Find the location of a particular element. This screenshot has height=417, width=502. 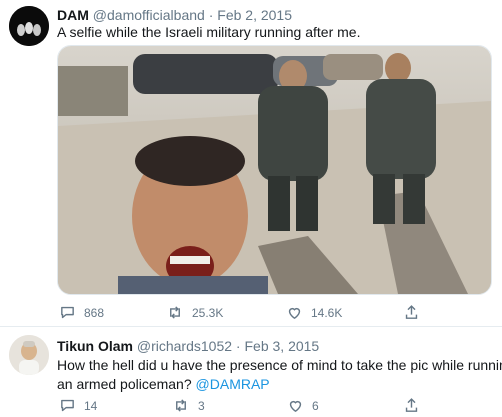

handle: @richards1052 is located at coordinates (184, 346).